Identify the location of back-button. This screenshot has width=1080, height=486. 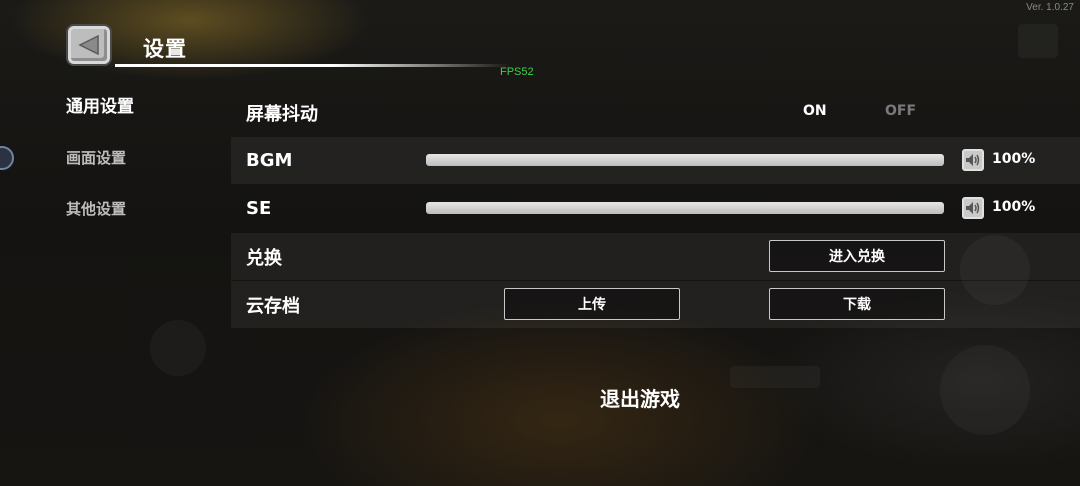
(89, 45).